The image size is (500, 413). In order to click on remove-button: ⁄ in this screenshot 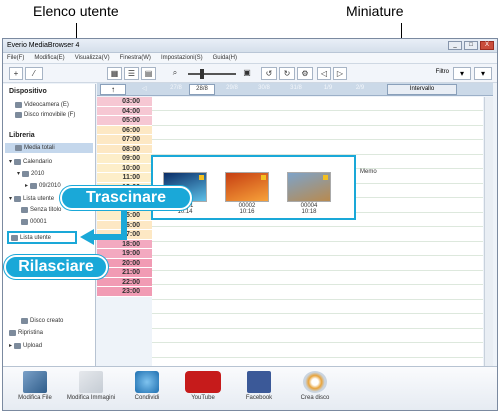, I will do `click(34, 73)`.